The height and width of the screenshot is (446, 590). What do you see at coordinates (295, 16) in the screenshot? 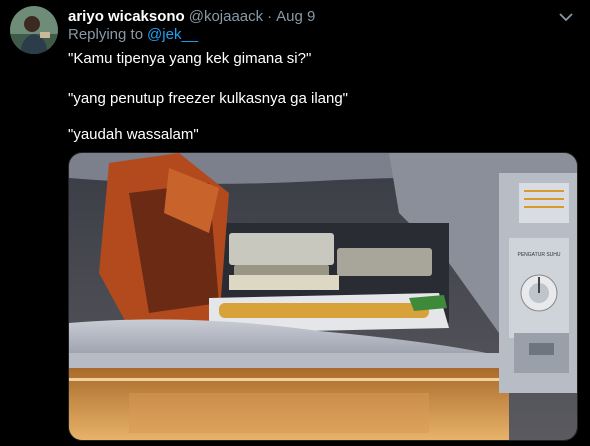
I see `tweet-date: Aug 9` at bounding box center [295, 16].